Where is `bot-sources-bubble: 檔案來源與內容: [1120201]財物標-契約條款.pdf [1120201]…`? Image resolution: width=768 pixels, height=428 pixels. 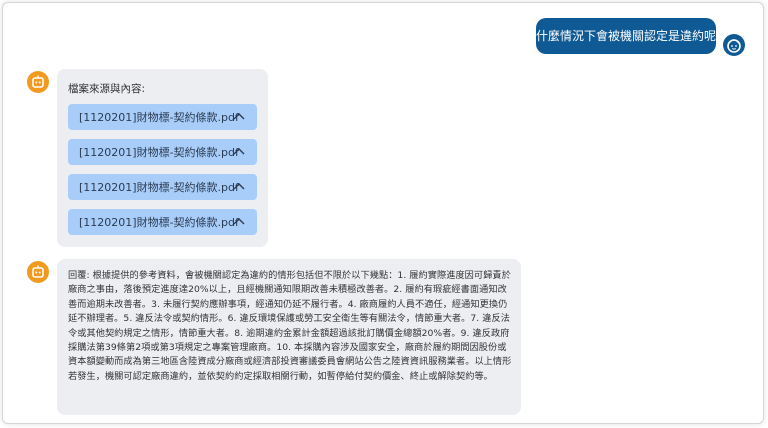 bot-sources-bubble: 檔案來源與內容: [1120201]財物標-契約條款.pdf [1120201]… is located at coordinates (162, 158).